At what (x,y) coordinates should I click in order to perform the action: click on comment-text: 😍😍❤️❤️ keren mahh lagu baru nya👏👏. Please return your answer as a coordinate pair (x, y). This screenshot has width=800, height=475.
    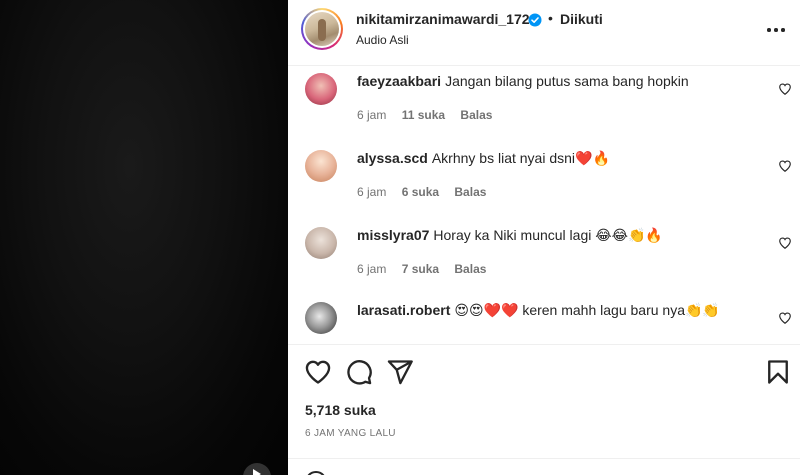
    Looking at the image, I should click on (587, 310).